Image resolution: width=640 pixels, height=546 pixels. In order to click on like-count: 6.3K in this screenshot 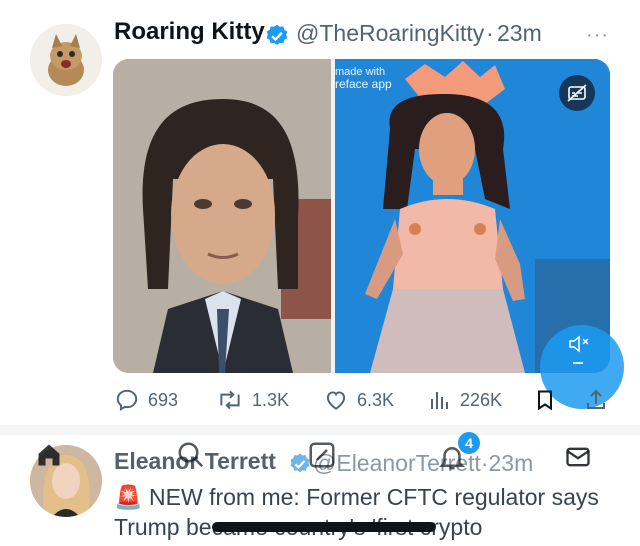, I will do `click(376, 399)`.